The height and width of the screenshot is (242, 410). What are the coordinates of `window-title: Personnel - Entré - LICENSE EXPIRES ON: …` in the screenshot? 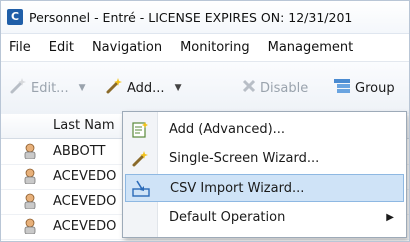 It's located at (191, 17).